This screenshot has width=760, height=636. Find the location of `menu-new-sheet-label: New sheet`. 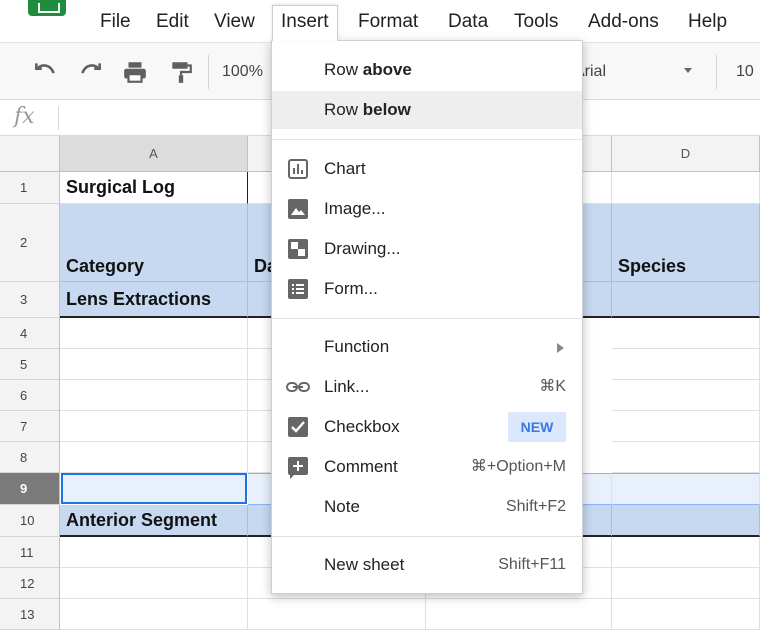

menu-new-sheet-label: New sheet is located at coordinates (364, 564).